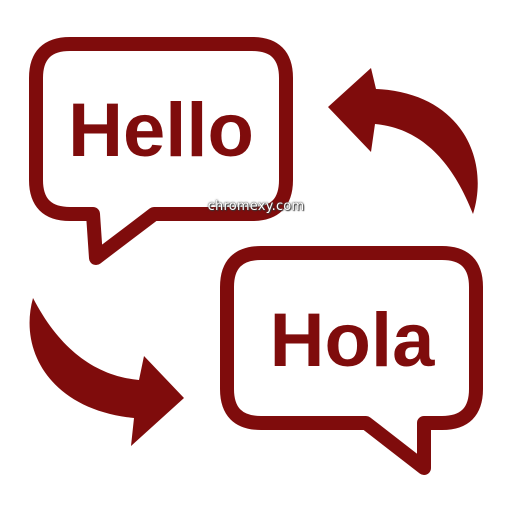 The width and height of the screenshot is (512, 512). What do you see at coordinates (256, 206) in the screenshot?
I see `watermark-text: chromexy.com` at bounding box center [256, 206].